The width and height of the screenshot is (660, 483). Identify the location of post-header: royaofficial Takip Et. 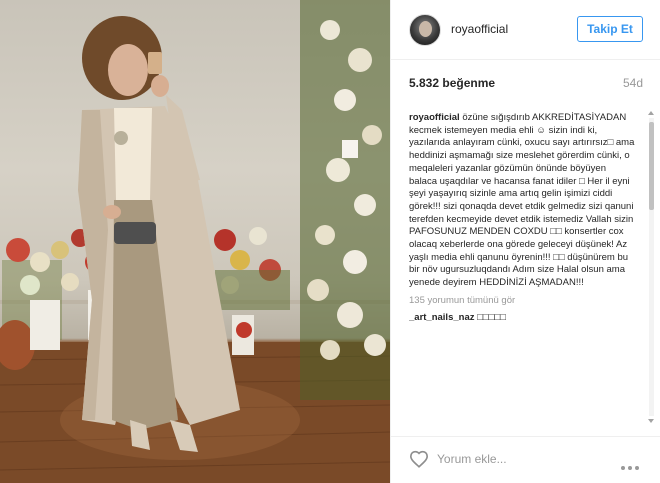
(525, 30).